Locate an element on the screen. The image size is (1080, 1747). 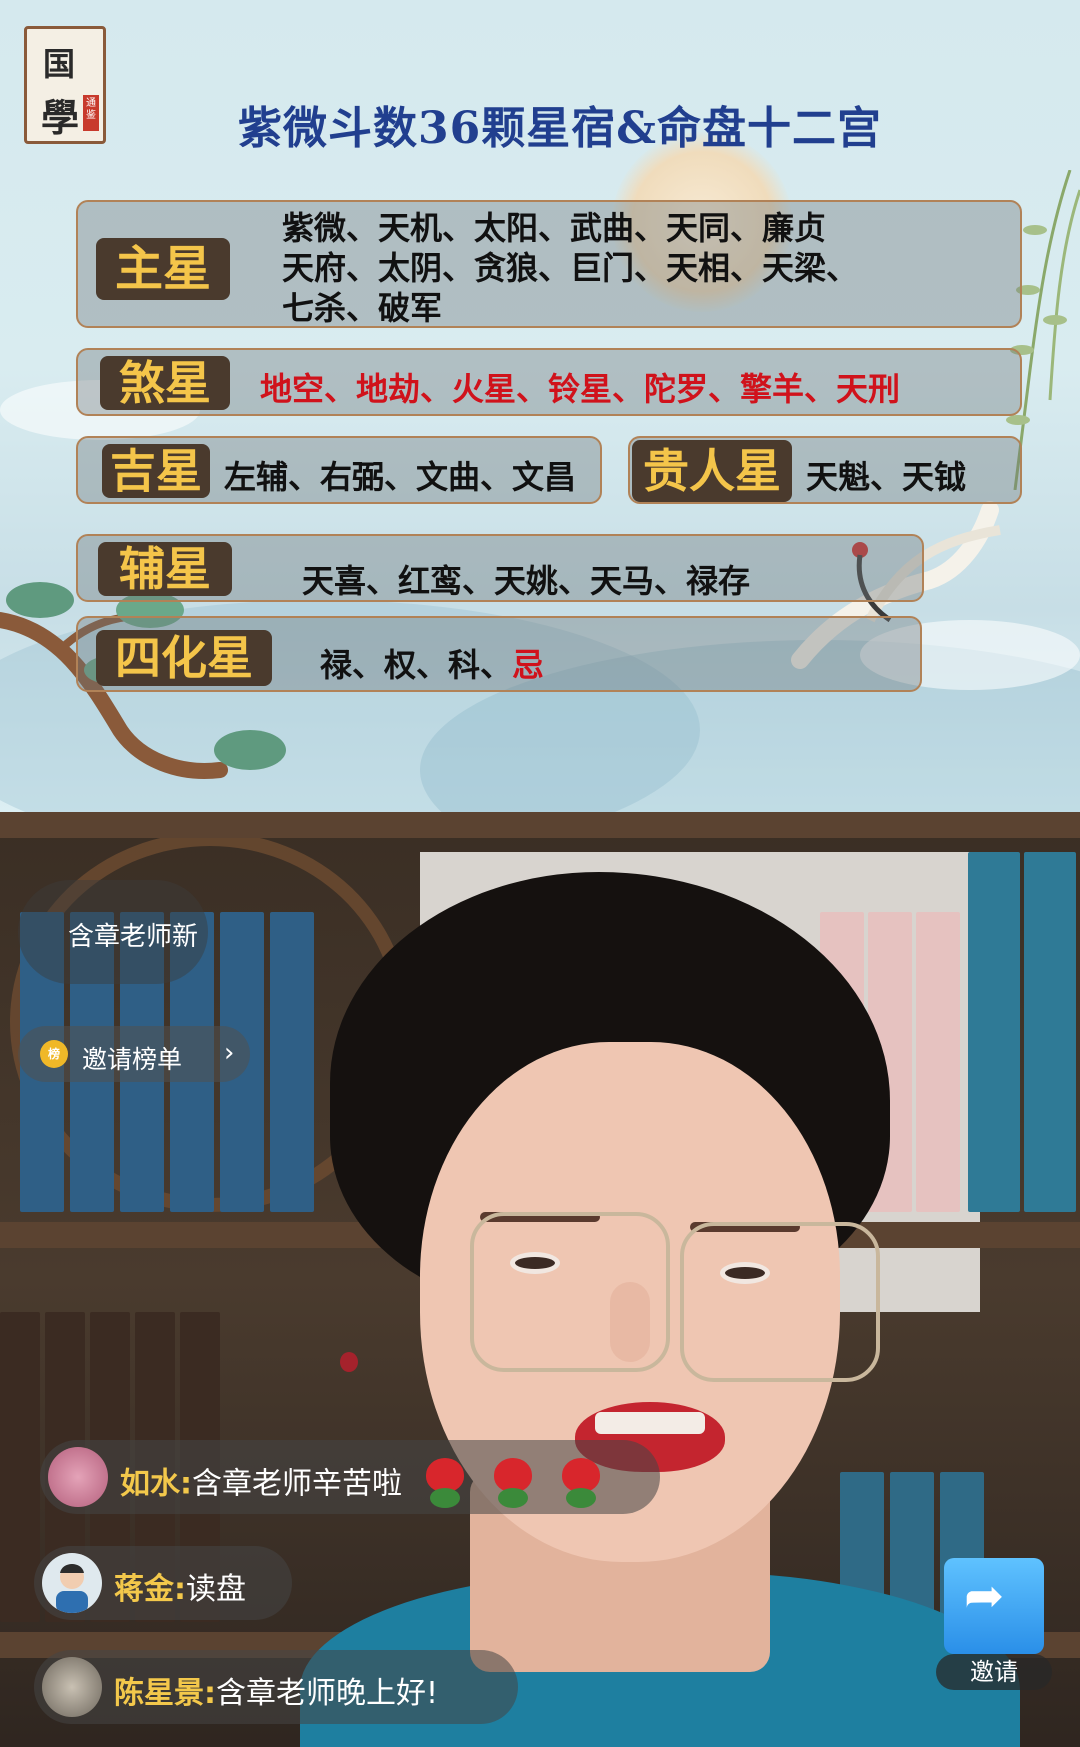
comment-text: 蒋金:读盘 is located at coordinates (180, 1586).